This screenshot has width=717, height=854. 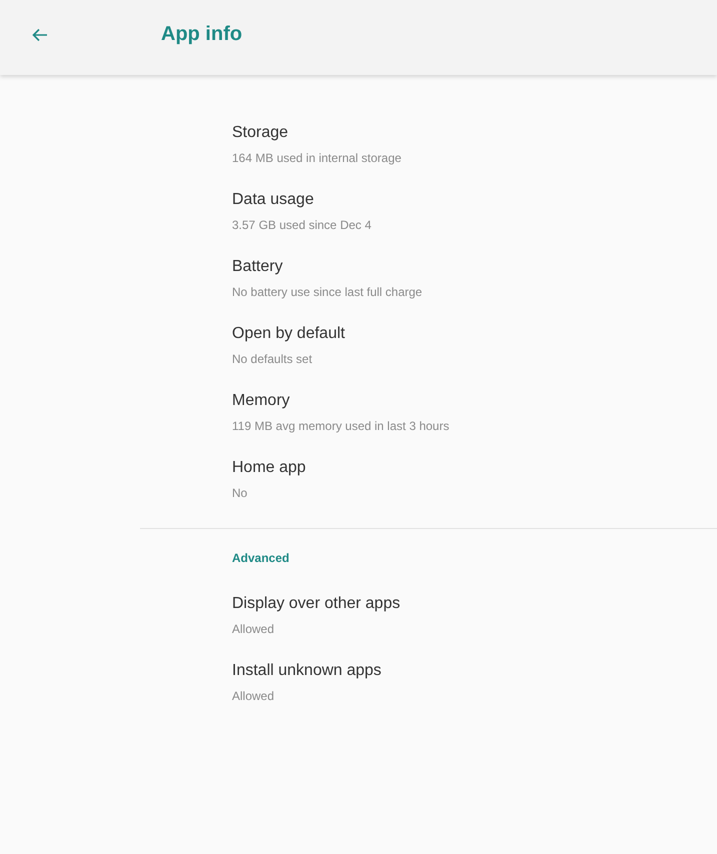 What do you see at coordinates (260, 558) in the screenshot?
I see `section-header: Advanced` at bounding box center [260, 558].